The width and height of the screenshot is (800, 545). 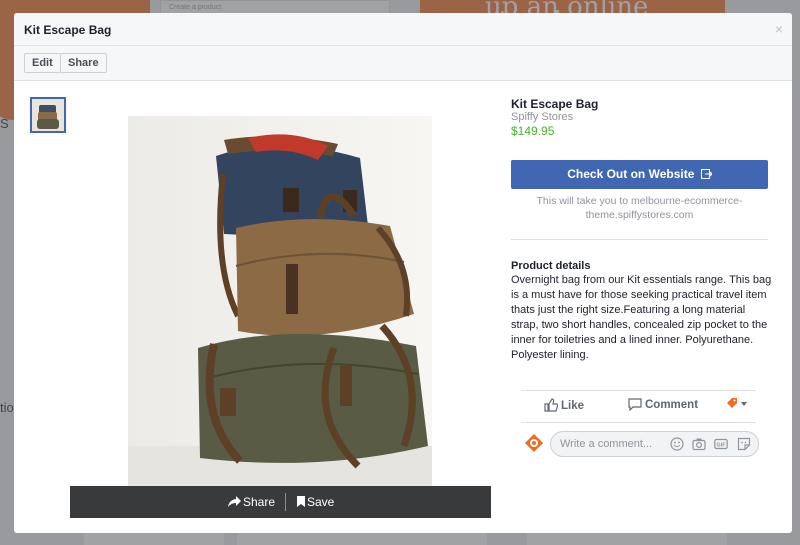 I want to click on background-side-text: tio, so click(x=7, y=407).